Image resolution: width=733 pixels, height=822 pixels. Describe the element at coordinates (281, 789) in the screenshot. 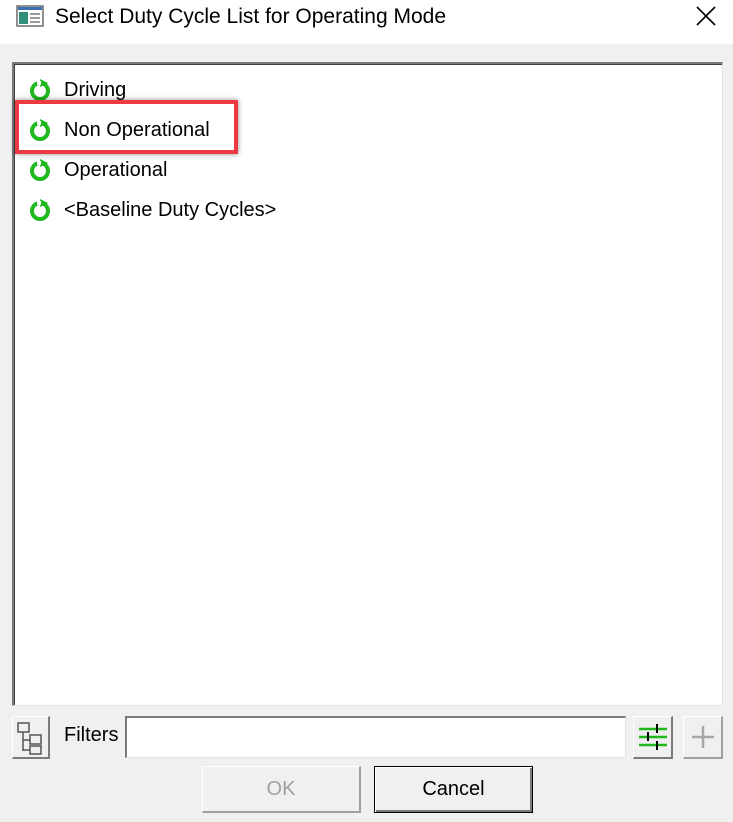

I see `ok-button: OK` at that location.